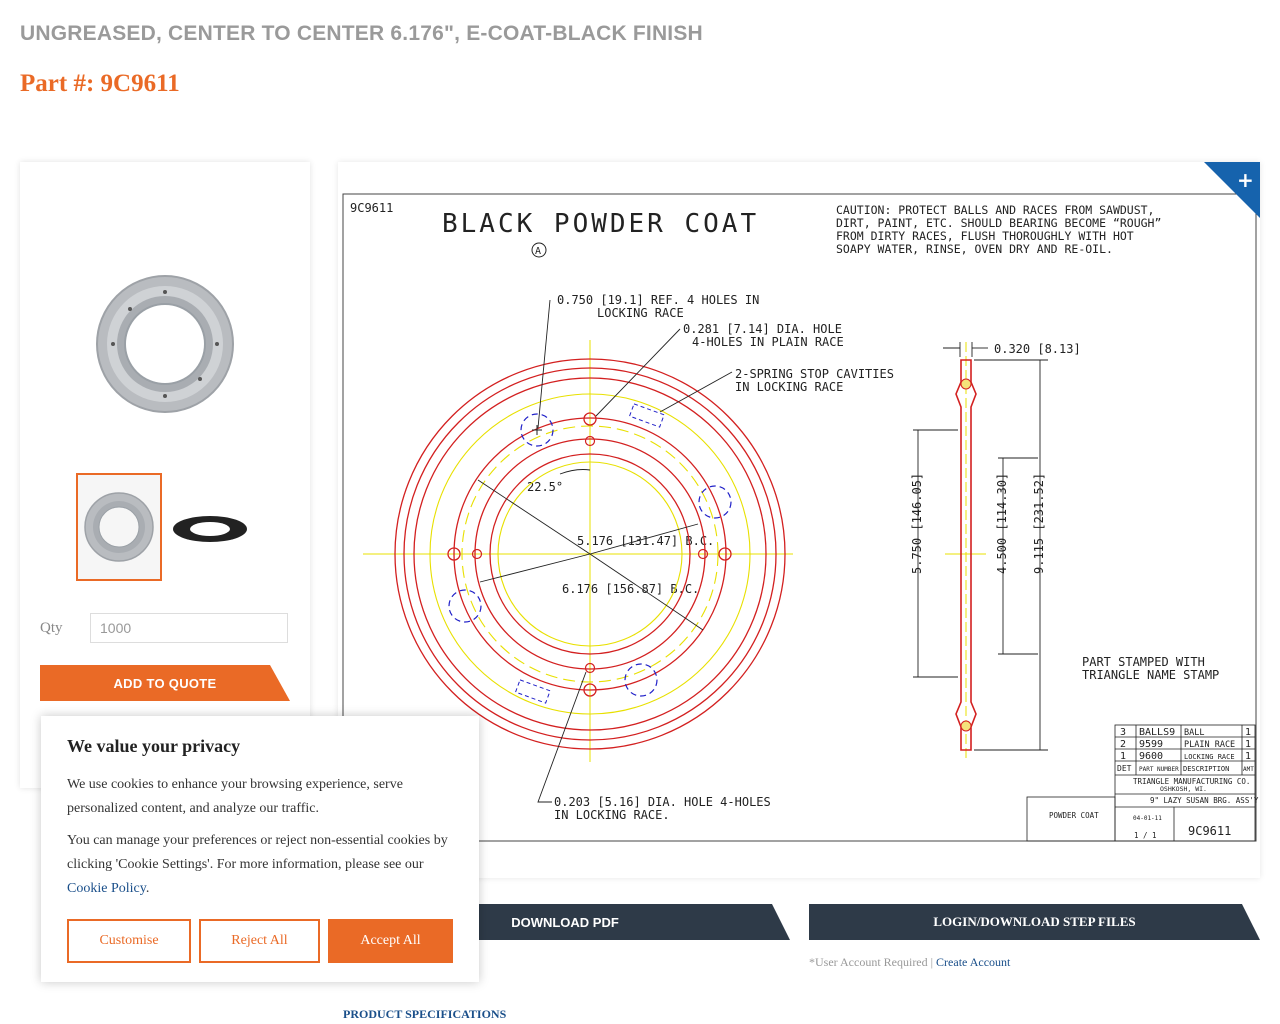  What do you see at coordinates (100, 83) in the screenshot?
I see `part-number: Part #: 9C9611` at bounding box center [100, 83].